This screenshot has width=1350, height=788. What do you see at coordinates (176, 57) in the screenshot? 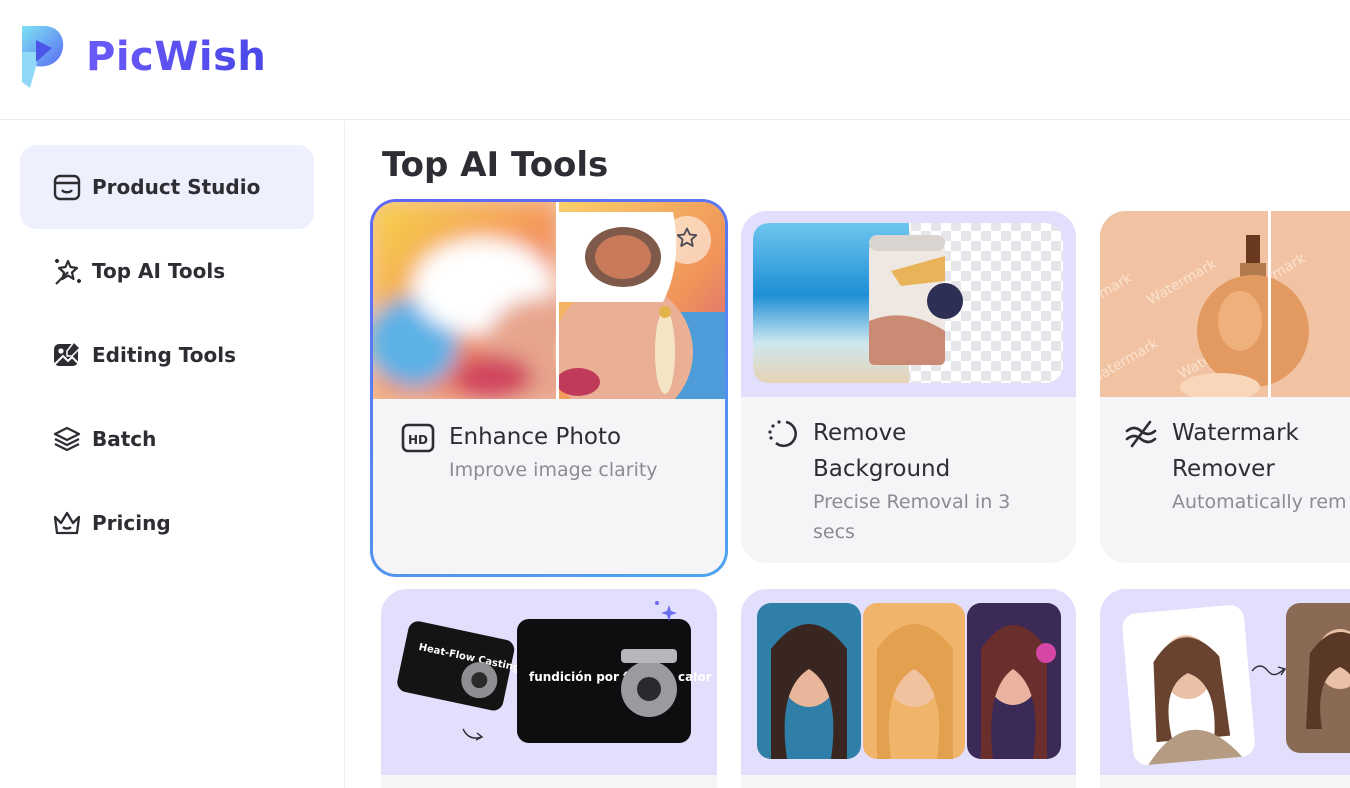
I see `brand-name: PicWish` at bounding box center [176, 57].